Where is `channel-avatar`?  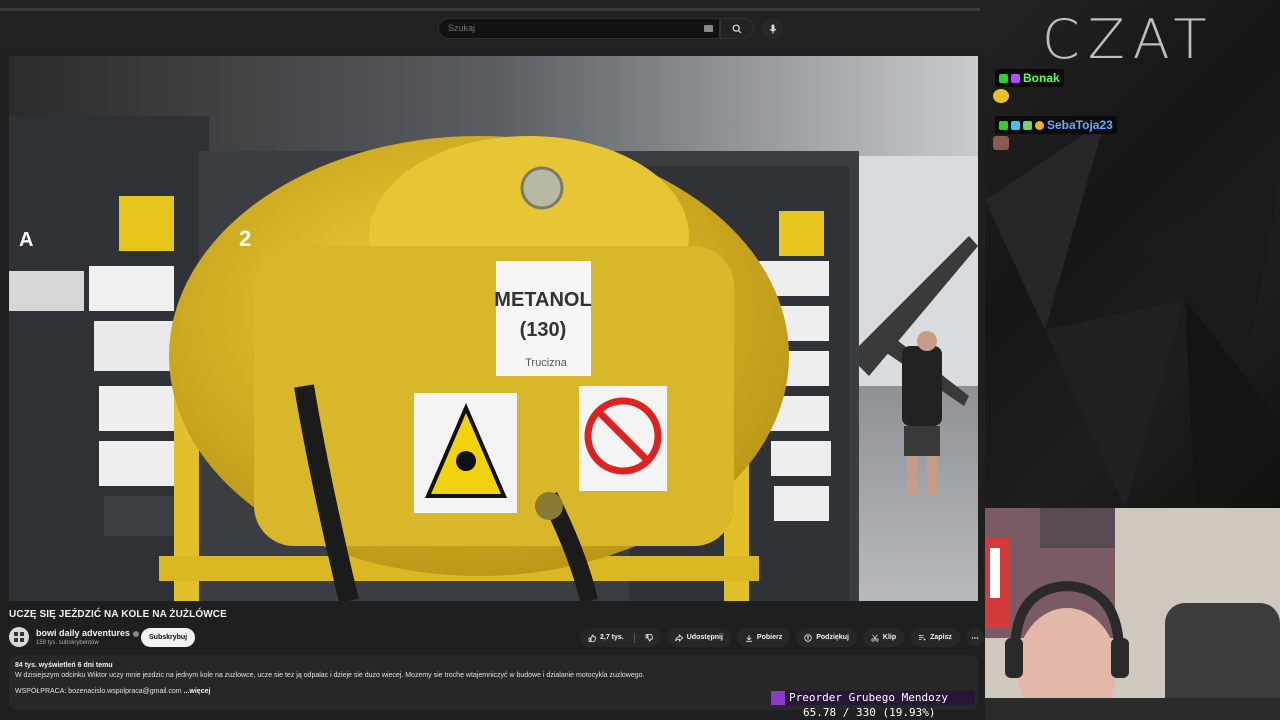 channel-avatar is located at coordinates (19, 637).